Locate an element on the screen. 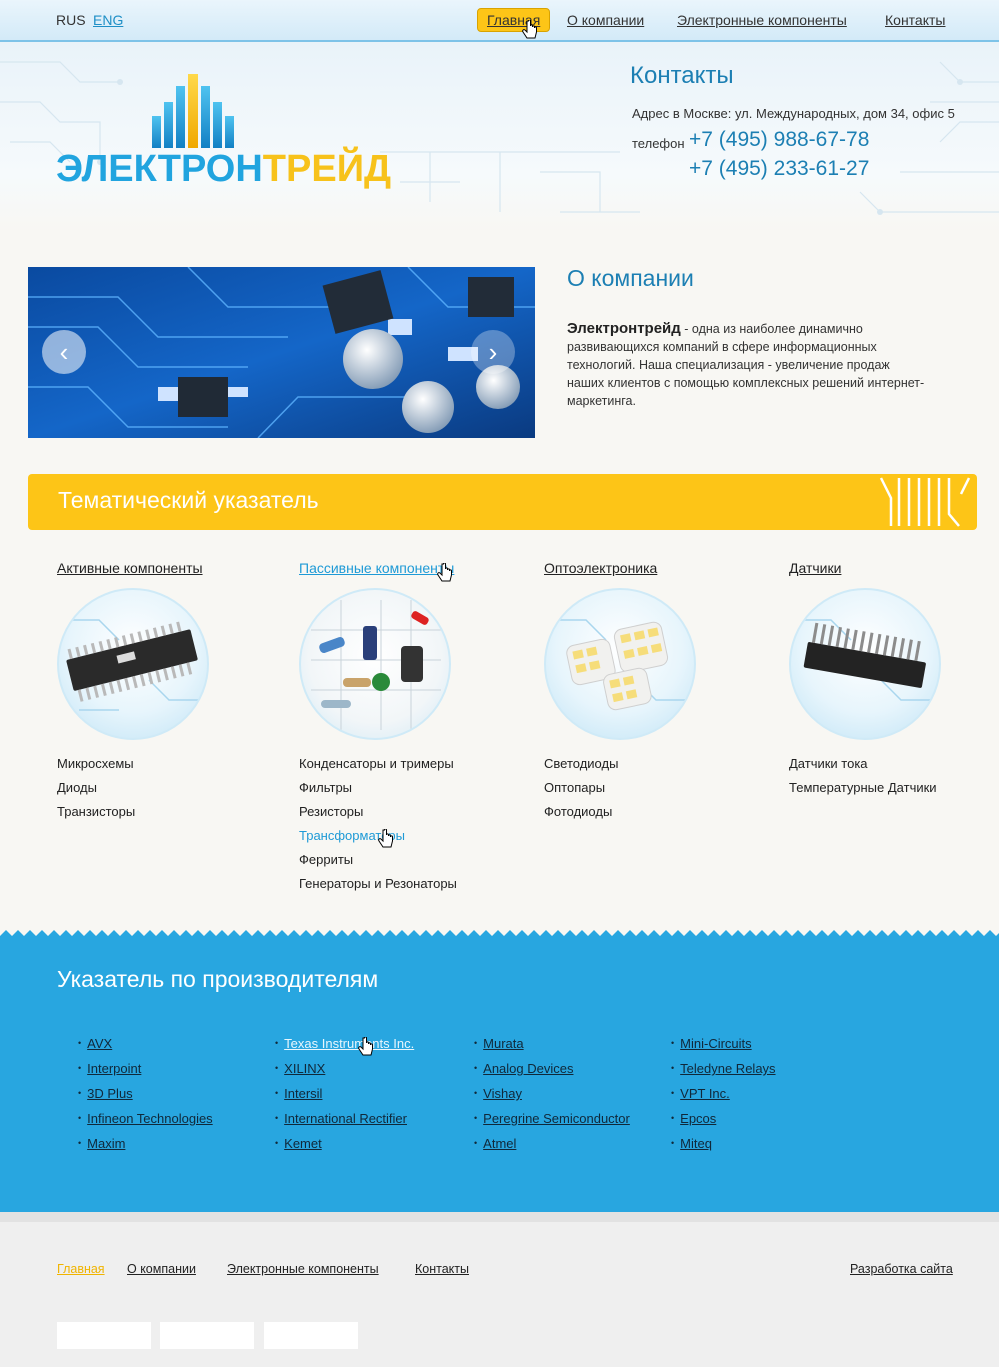 Image resolution: width=999 pixels, height=1367 pixels. category-item: Фотодиоды is located at coordinates (644, 812).